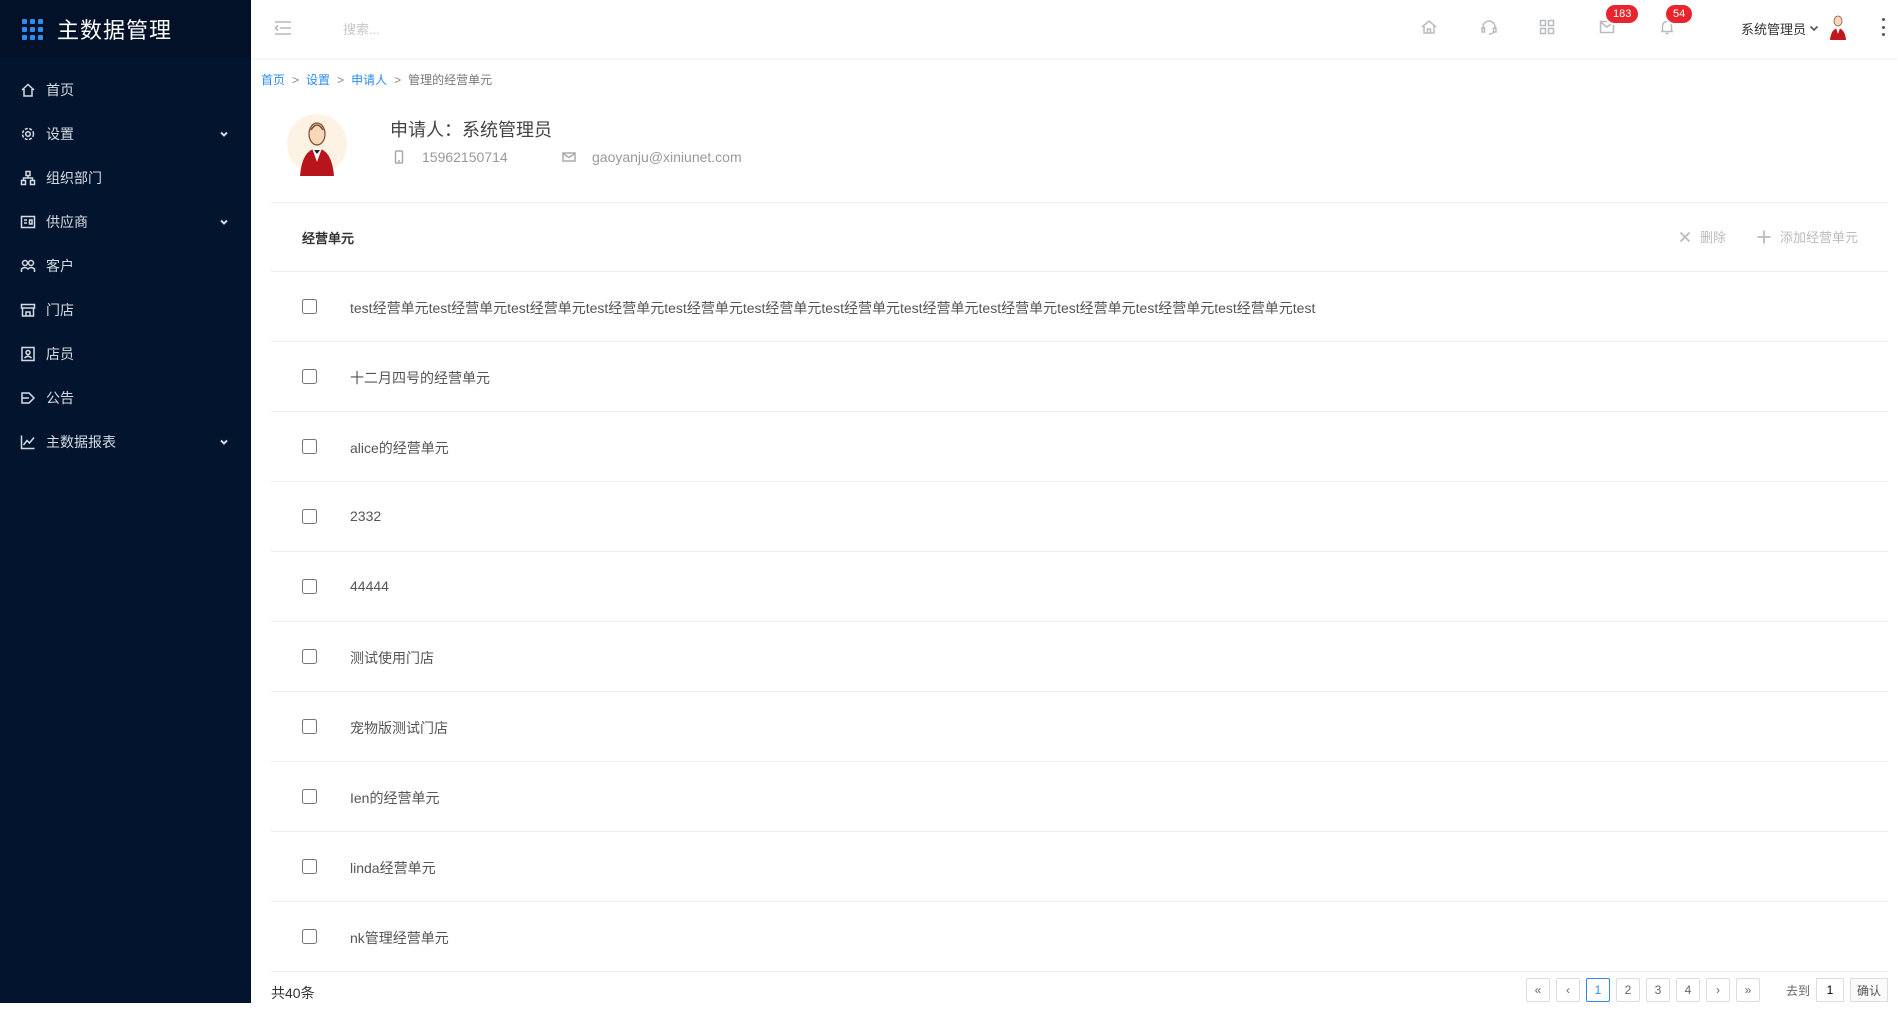  Describe the element at coordinates (1074, 29) in the screenshot. I see `top-header: 183 54 系统管理员` at that location.